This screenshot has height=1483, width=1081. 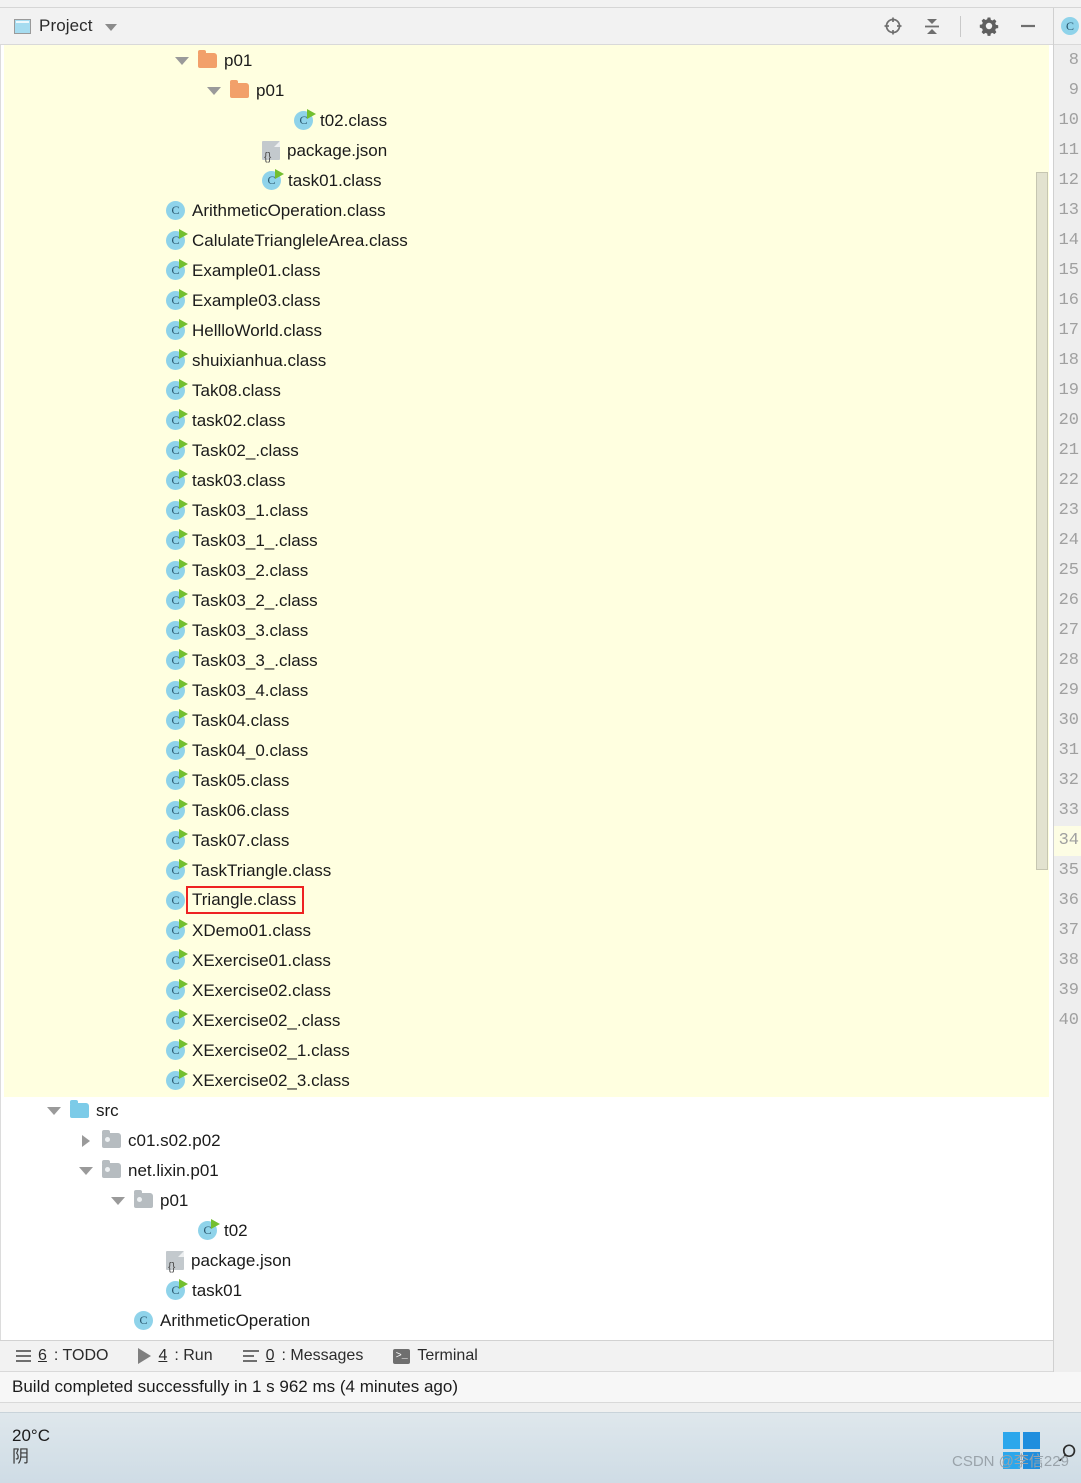 What do you see at coordinates (86, 1140) in the screenshot?
I see `tree-twisty-closed-icon` at bounding box center [86, 1140].